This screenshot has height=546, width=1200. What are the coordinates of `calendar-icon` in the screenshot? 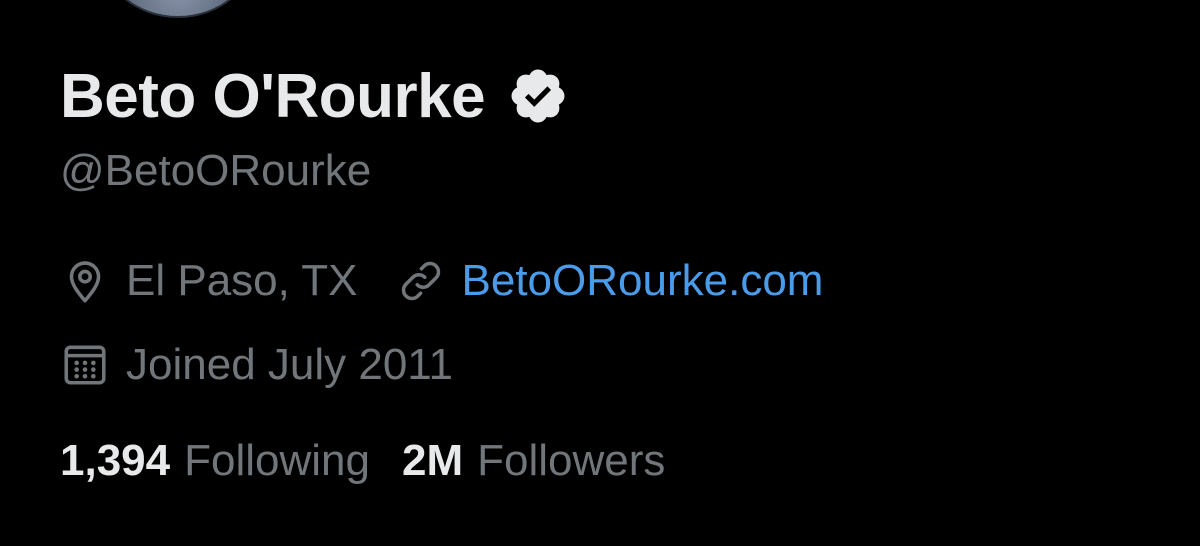 It's located at (85, 365).